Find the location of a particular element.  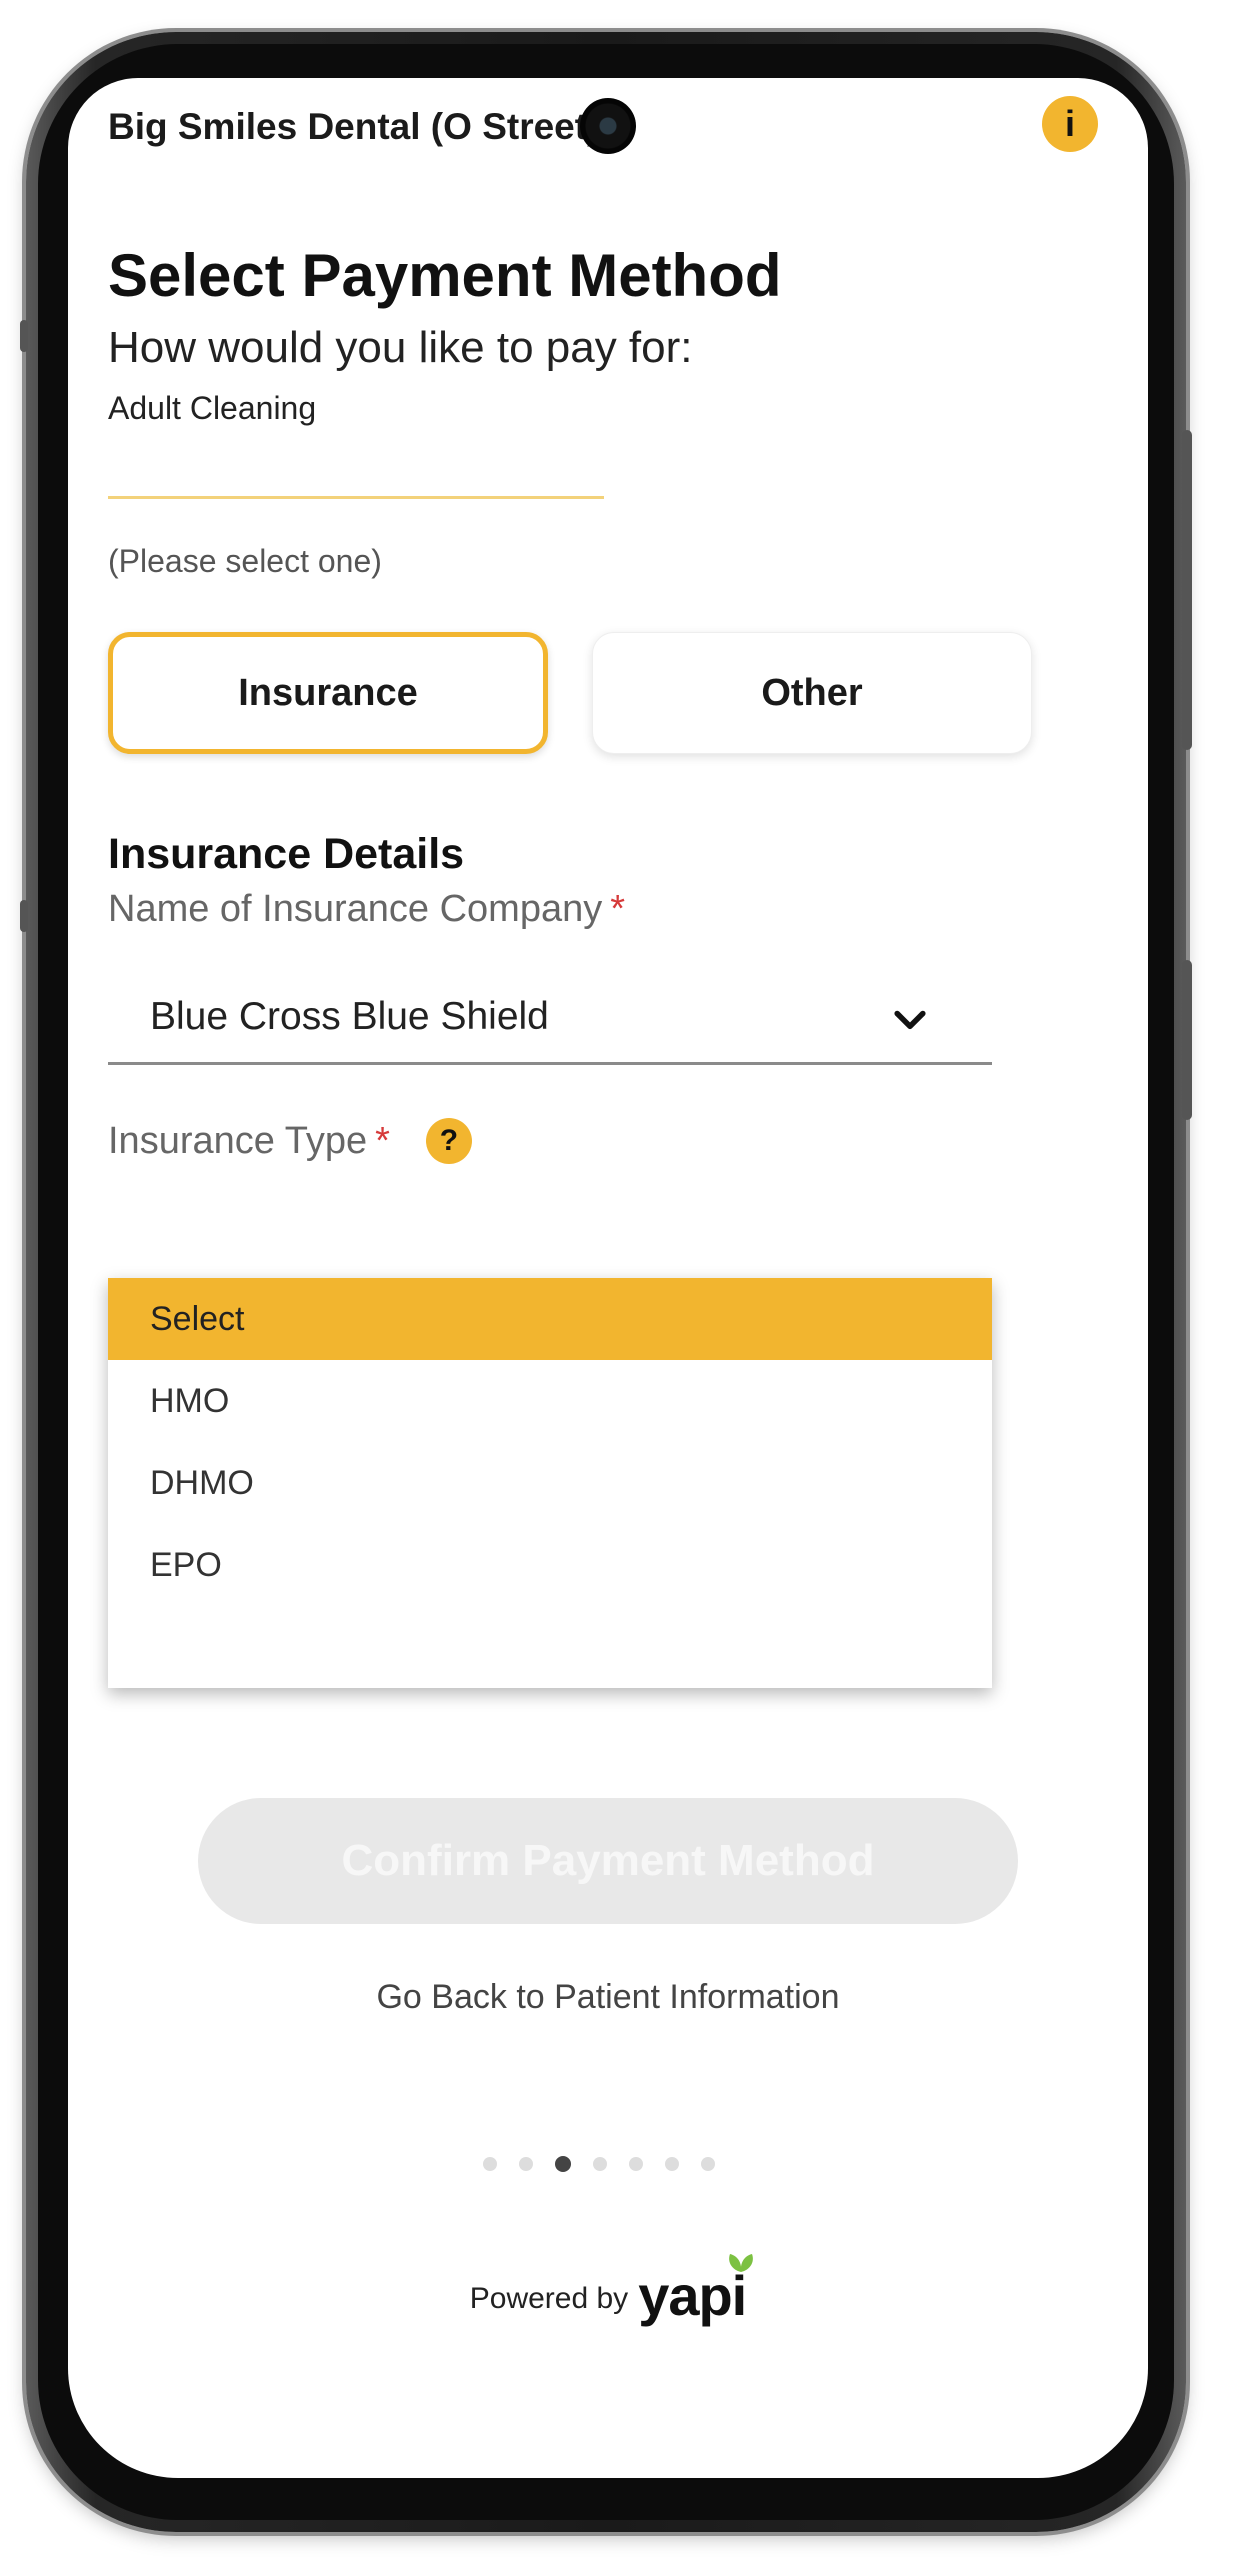

insurance-type-label-text: Insurance Type is located at coordinates (238, 1140).